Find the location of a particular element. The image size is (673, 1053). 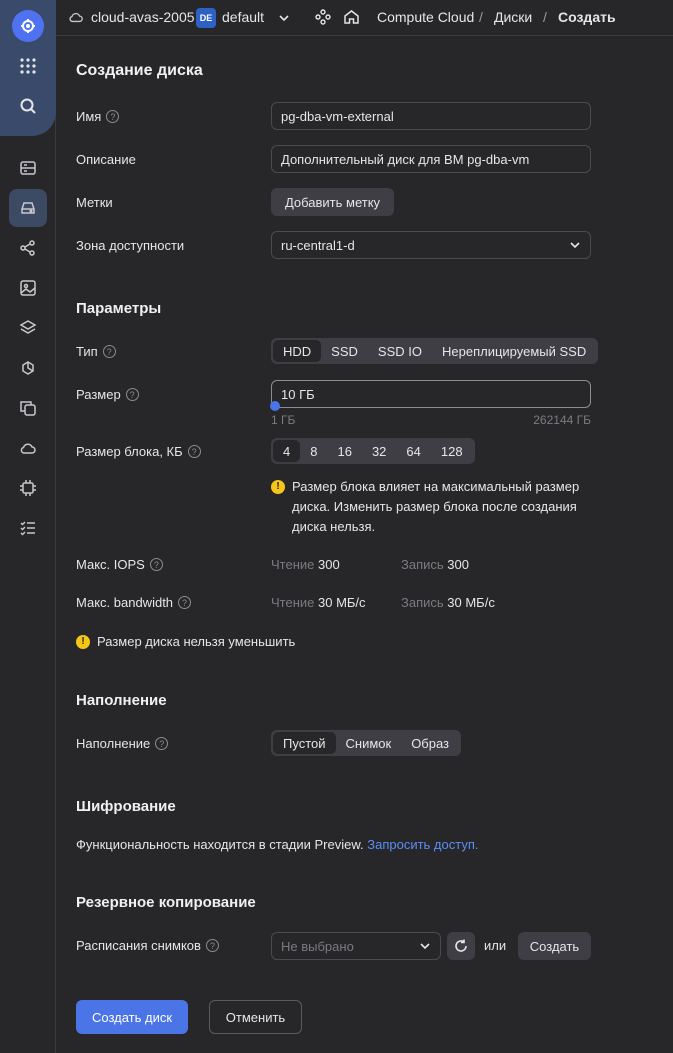

iops-write: Запись 300 is located at coordinates (435, 564).